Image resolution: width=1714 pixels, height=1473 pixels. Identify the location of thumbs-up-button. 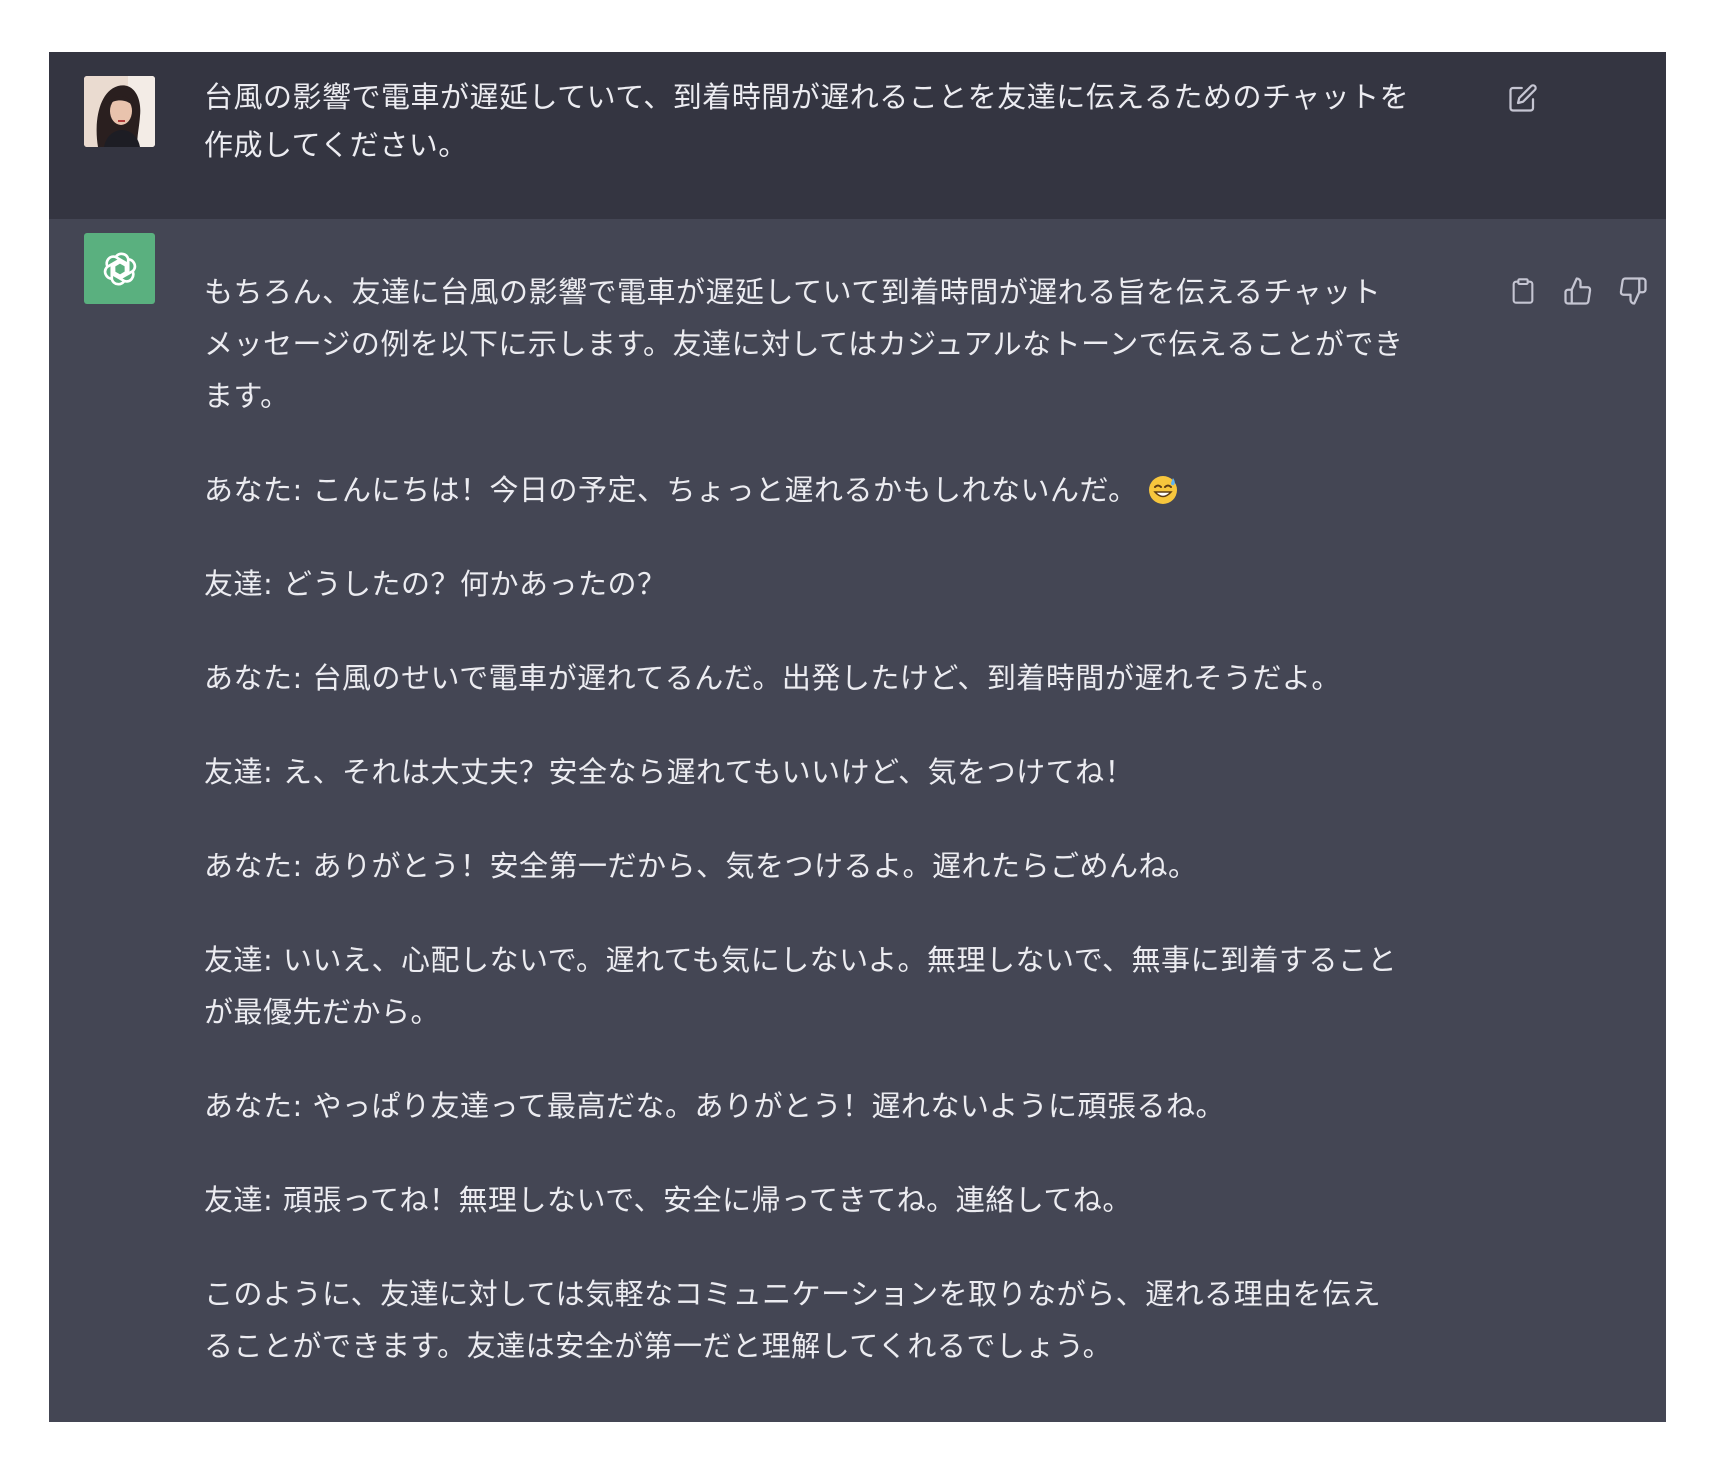
(1578, 291).